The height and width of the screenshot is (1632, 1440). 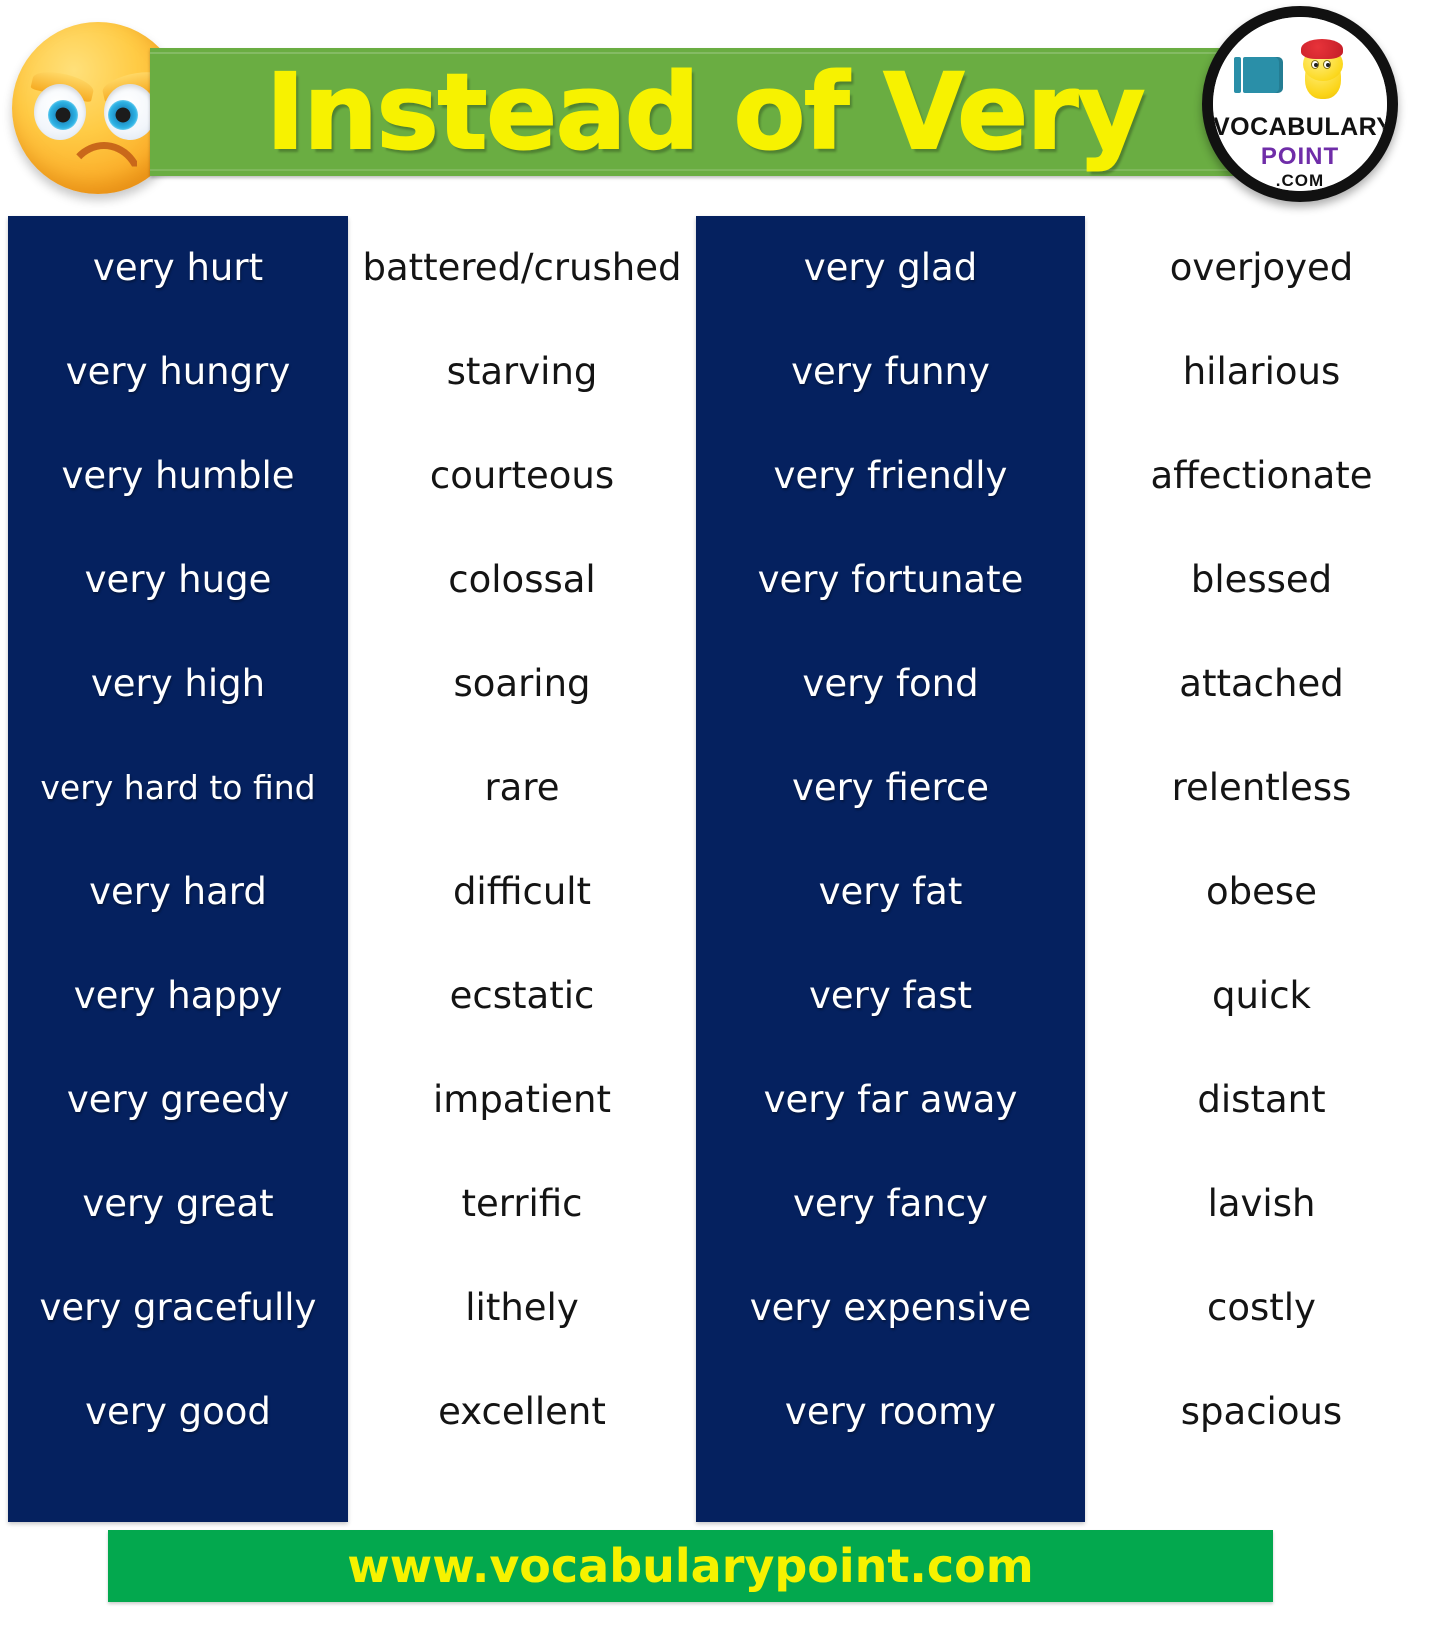 What do you see at coordinates (522, 267) in the screenshot?
I see `cell-instead-left: battered/crushed` at bounding box center [522, 267].